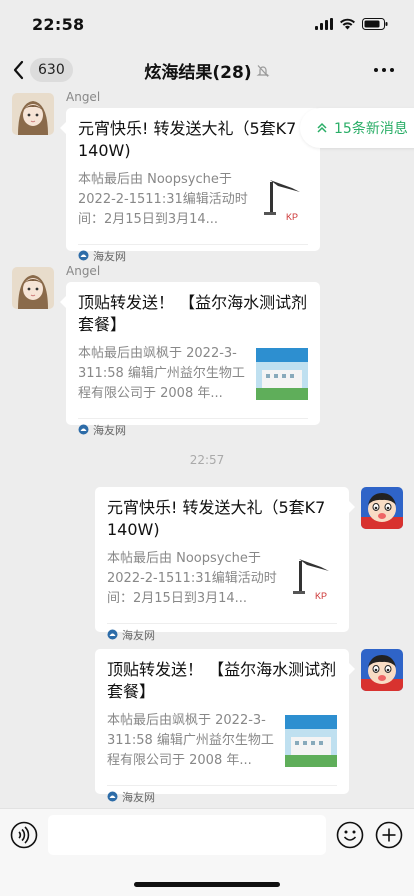 This screenshot has width=414, height=896. What do you see at coordinates (187, 835) in the screenshot?
I see `message-input` at bounding box center [187, 835].